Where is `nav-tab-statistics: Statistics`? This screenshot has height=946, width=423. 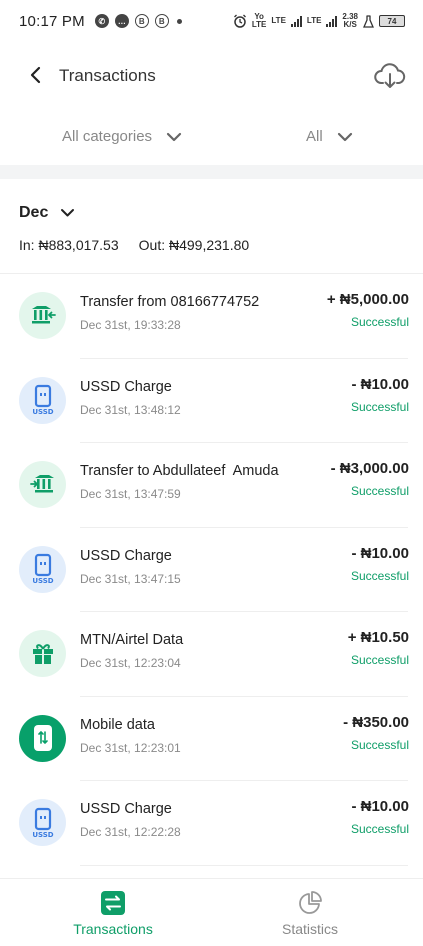
nav-tab-statistics: Statistics is located at coordinates (310, 914).